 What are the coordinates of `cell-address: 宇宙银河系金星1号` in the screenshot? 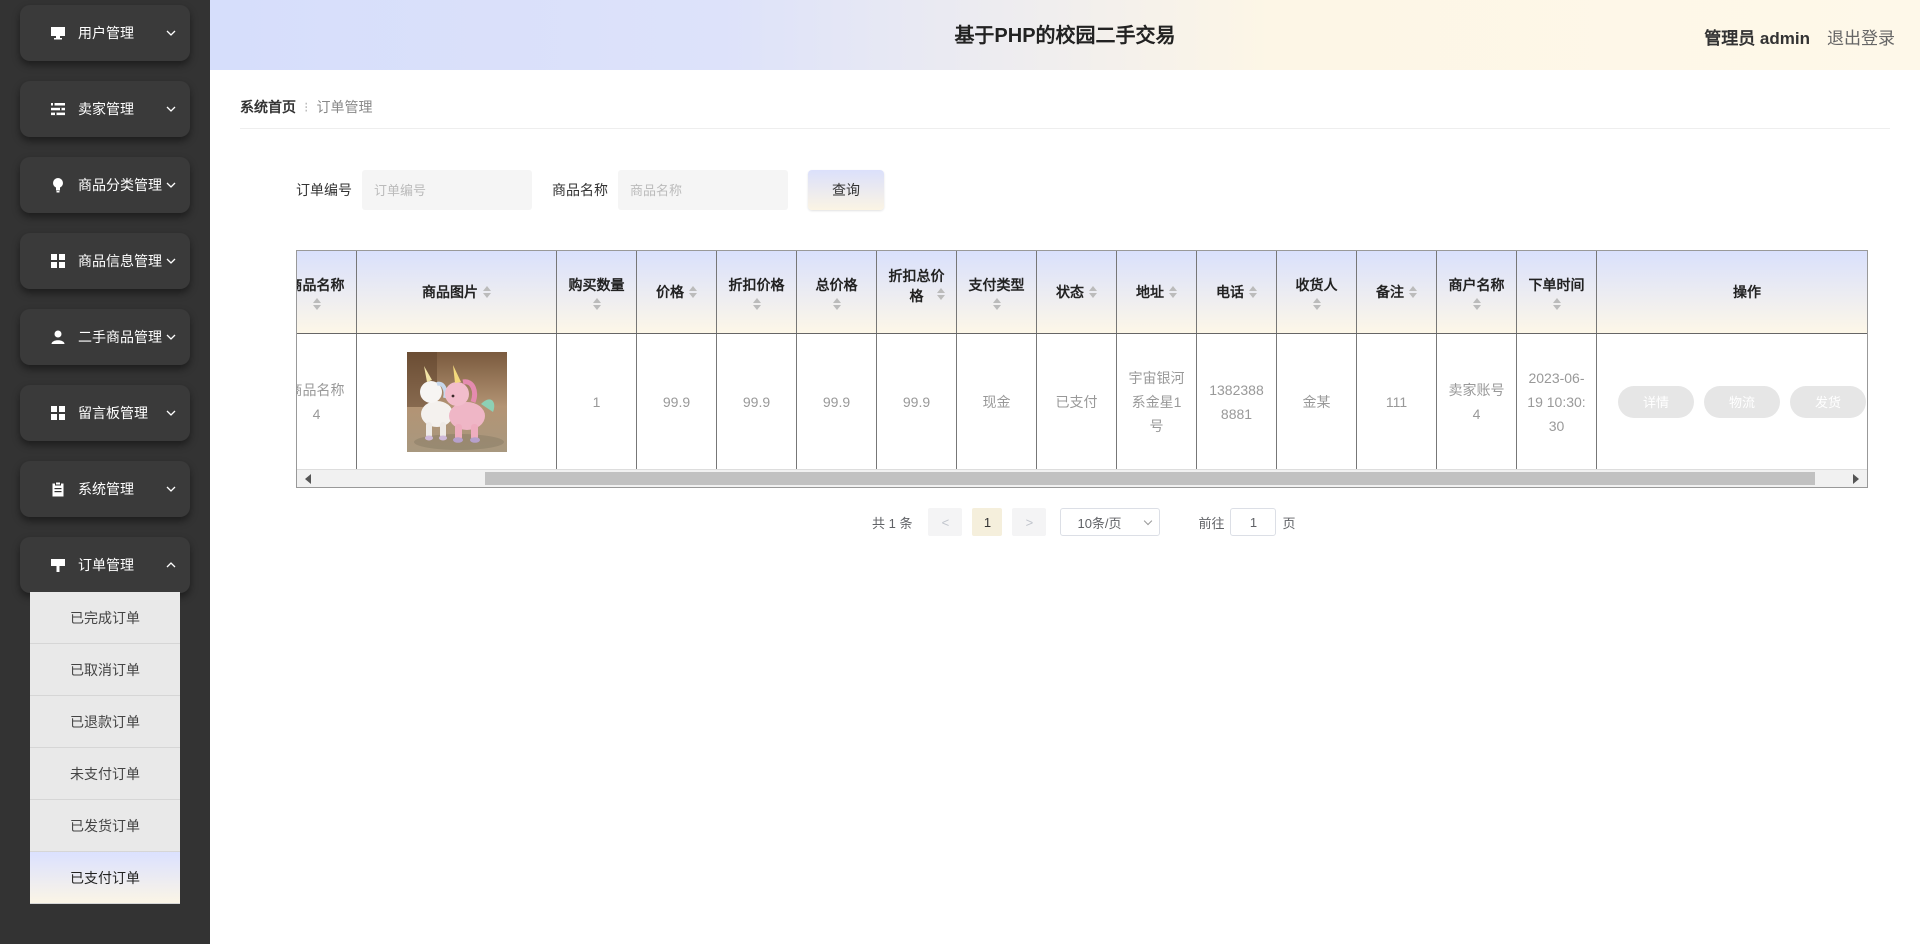 It's located at (1157, 401).